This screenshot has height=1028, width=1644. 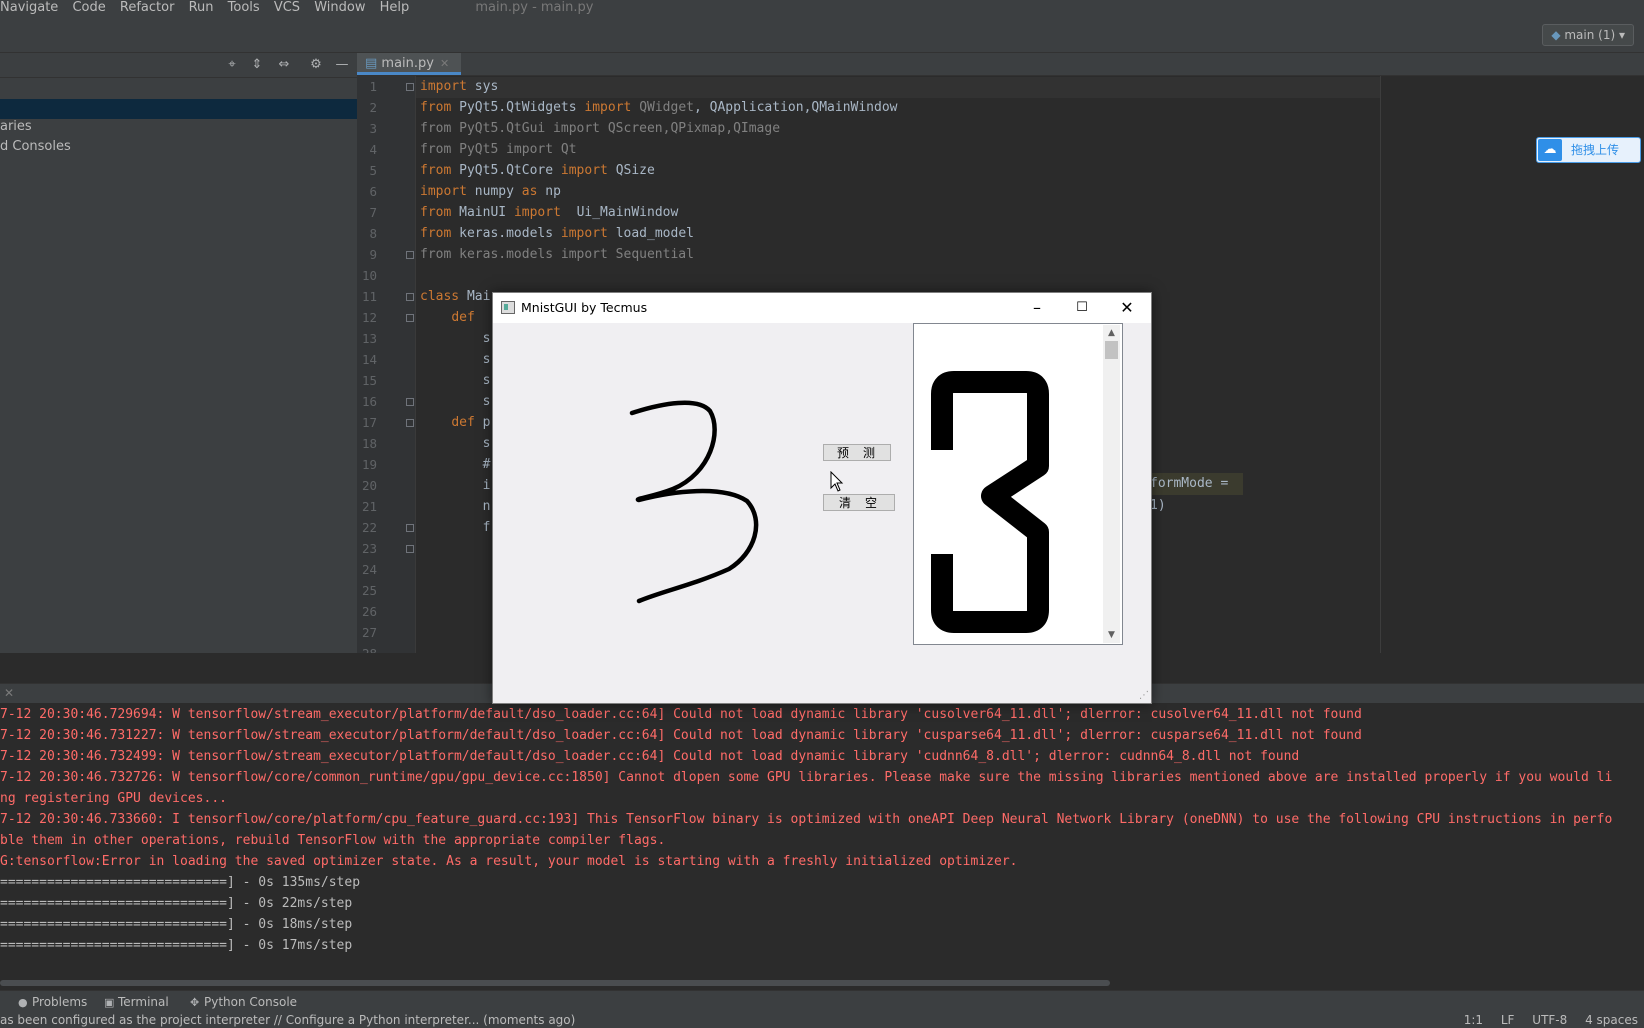 What do you see at coordinates (1037, 308) in the screenshot?
I see `minimize-icon: –` at bounding box center [1037, 308].